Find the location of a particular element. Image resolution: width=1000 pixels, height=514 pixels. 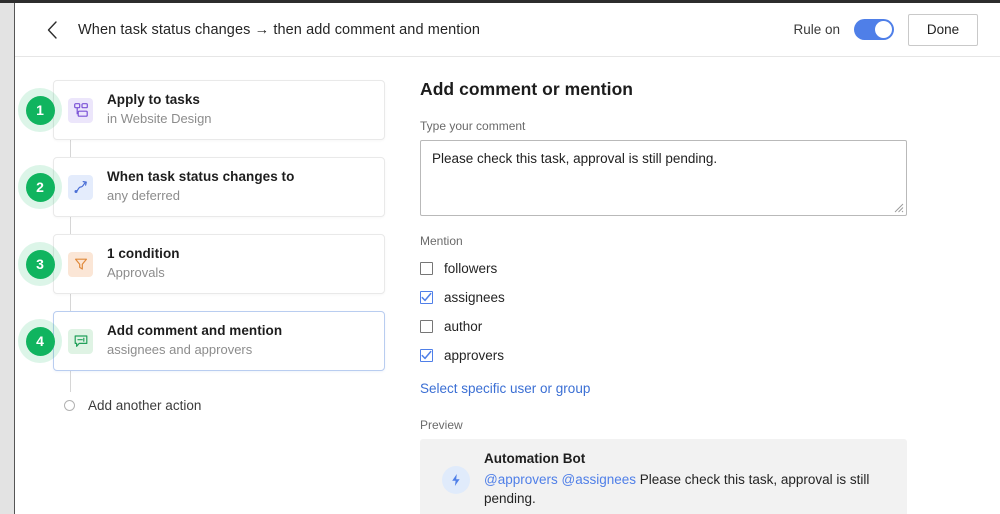

toggle-knob is located at coordinates (883, 29).